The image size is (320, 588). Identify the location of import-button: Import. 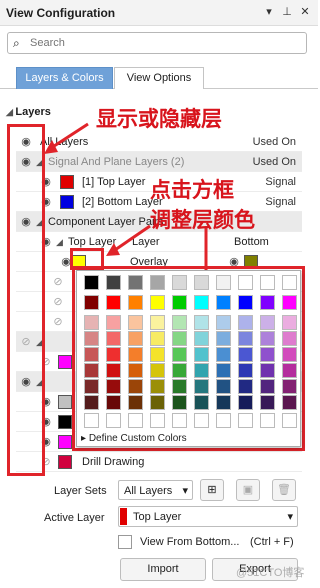
(163, 569).